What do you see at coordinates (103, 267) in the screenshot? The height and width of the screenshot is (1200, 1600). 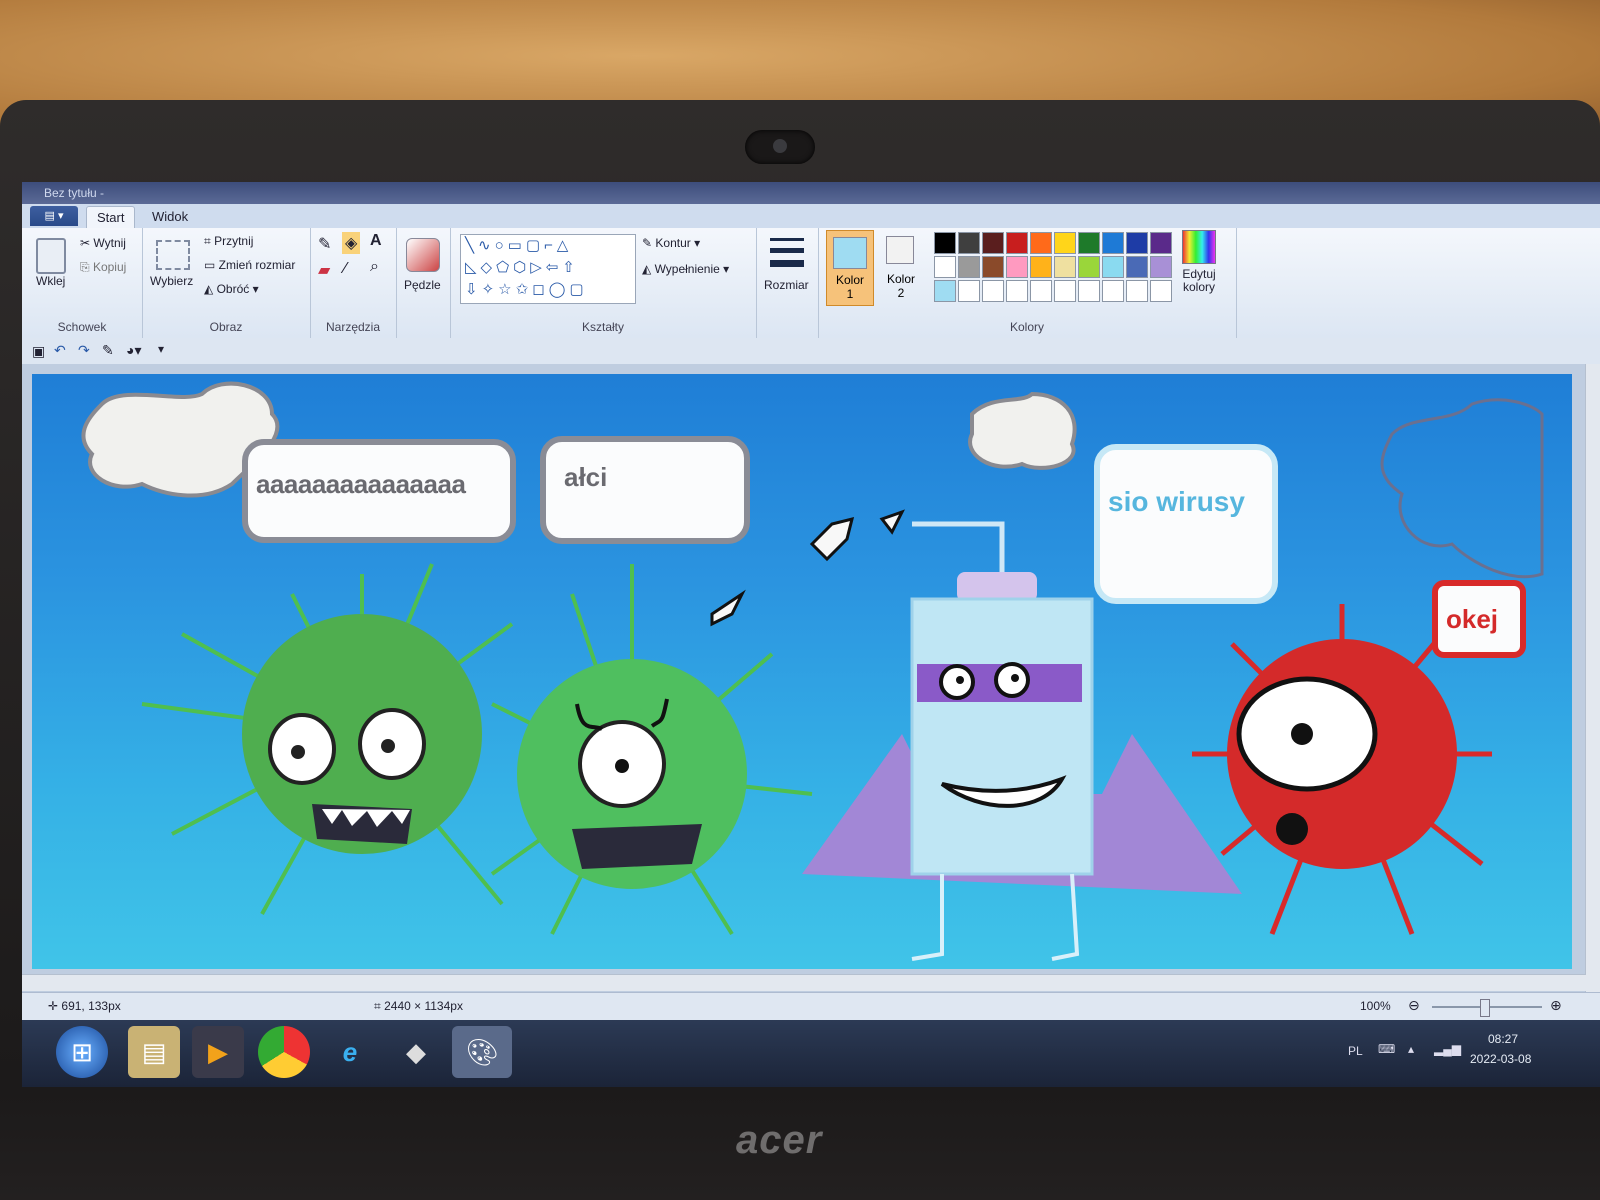 I see `copy-button: ⎘ Kopiuj` at bounding box center [103, 267].